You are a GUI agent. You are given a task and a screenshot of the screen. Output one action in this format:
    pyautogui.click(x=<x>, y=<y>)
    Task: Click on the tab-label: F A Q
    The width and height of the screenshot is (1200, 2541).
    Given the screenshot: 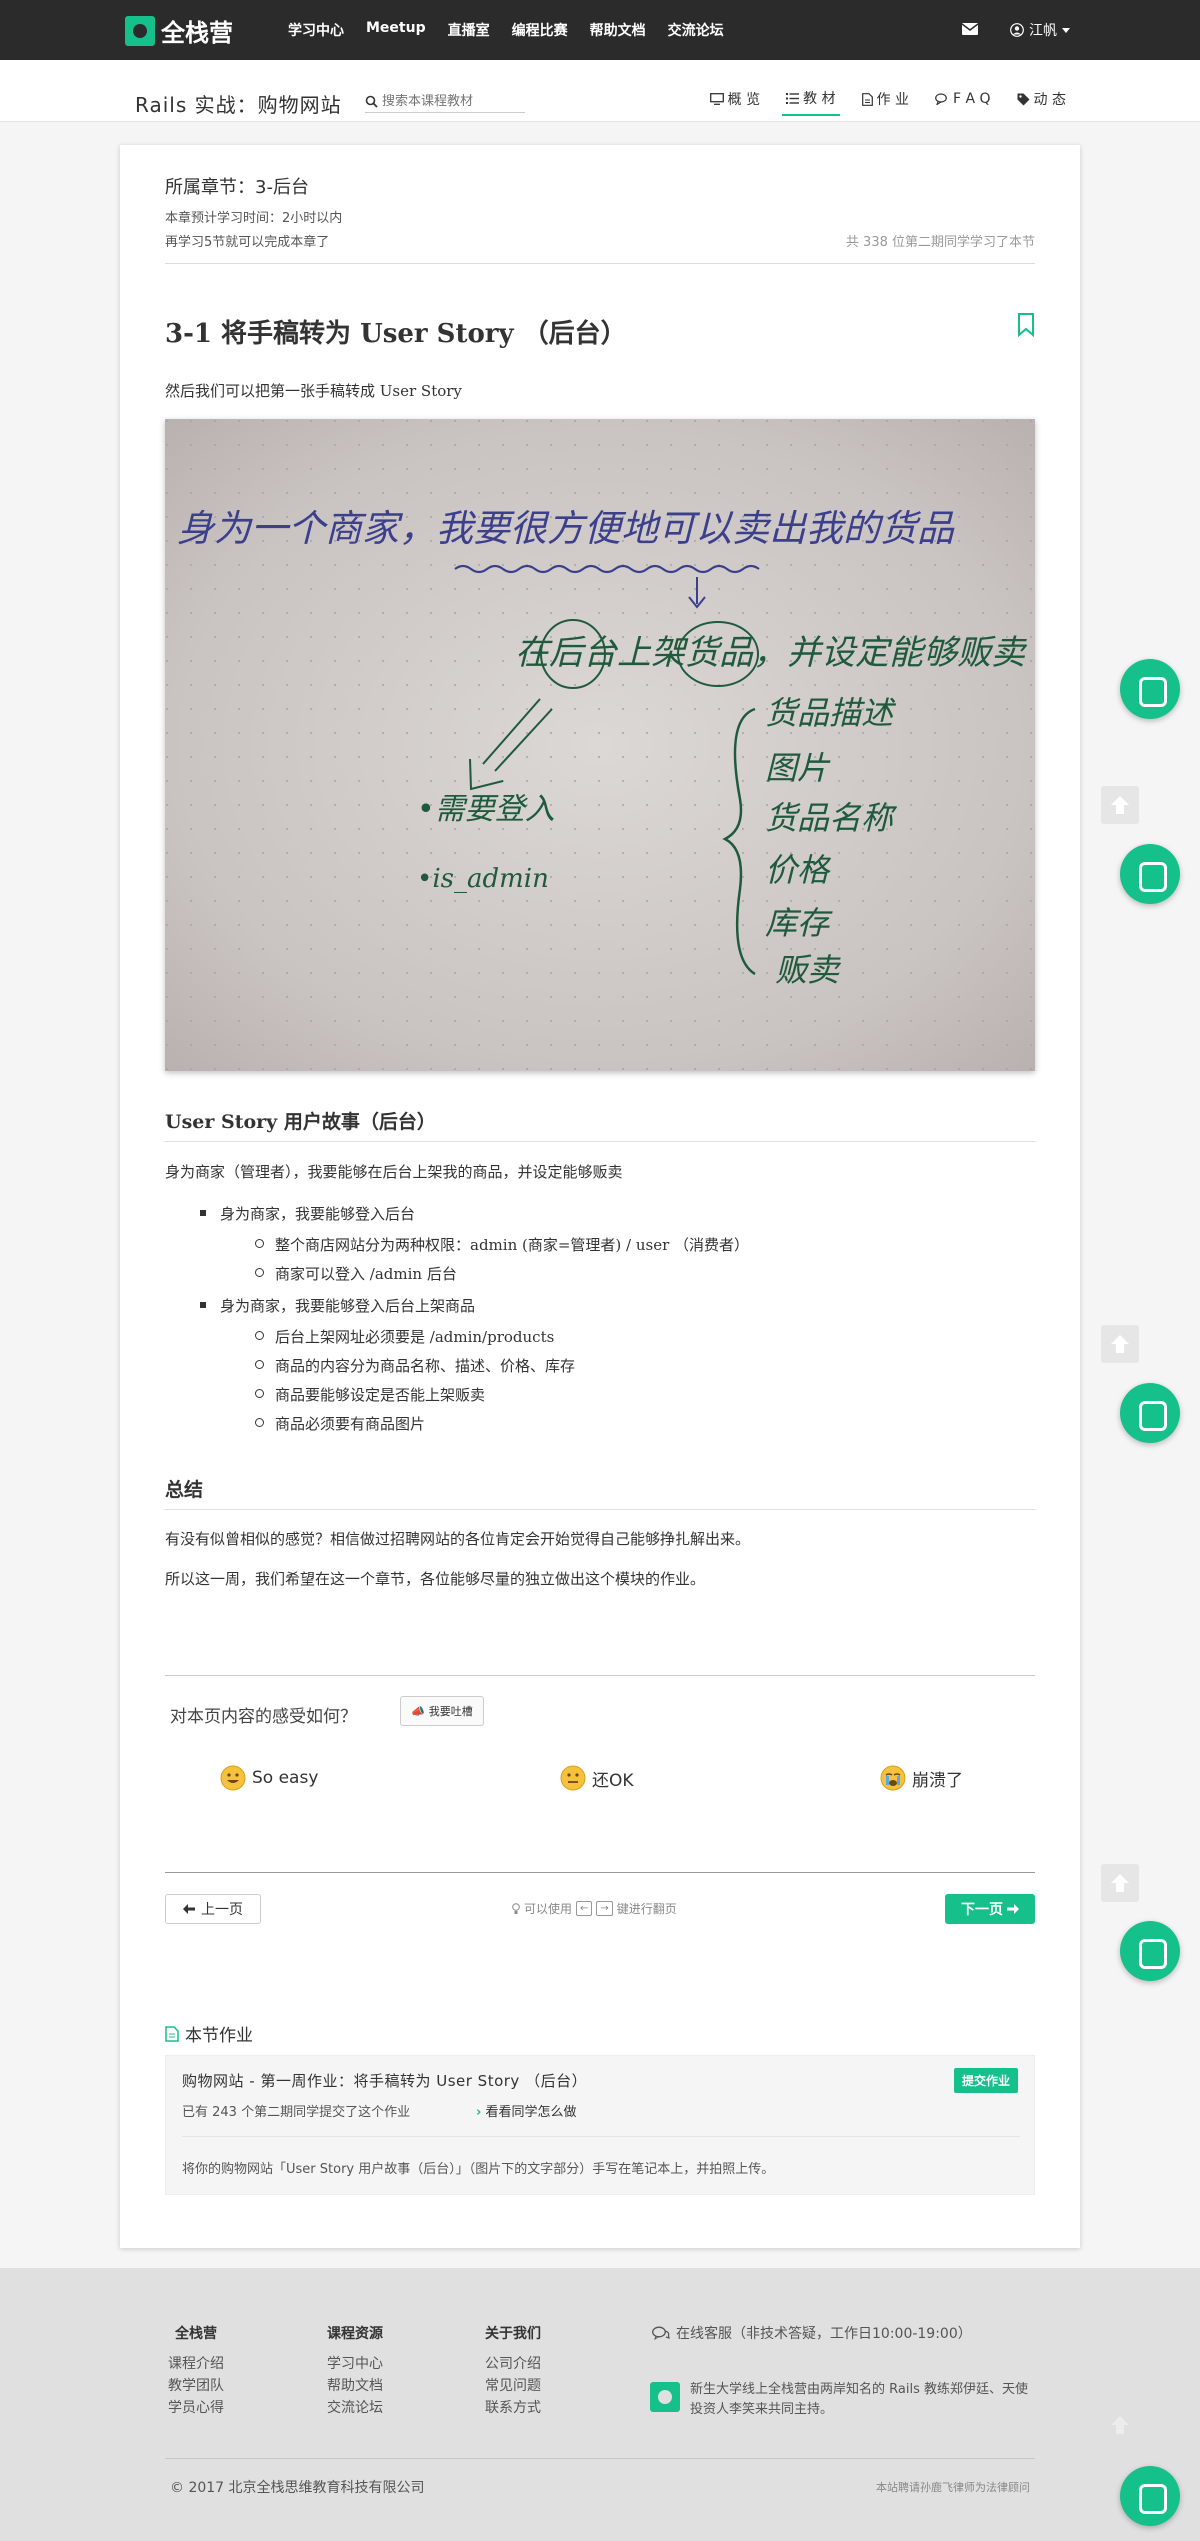 What is the action you would take?
    pyautogui.click(x=971, y=99)
    